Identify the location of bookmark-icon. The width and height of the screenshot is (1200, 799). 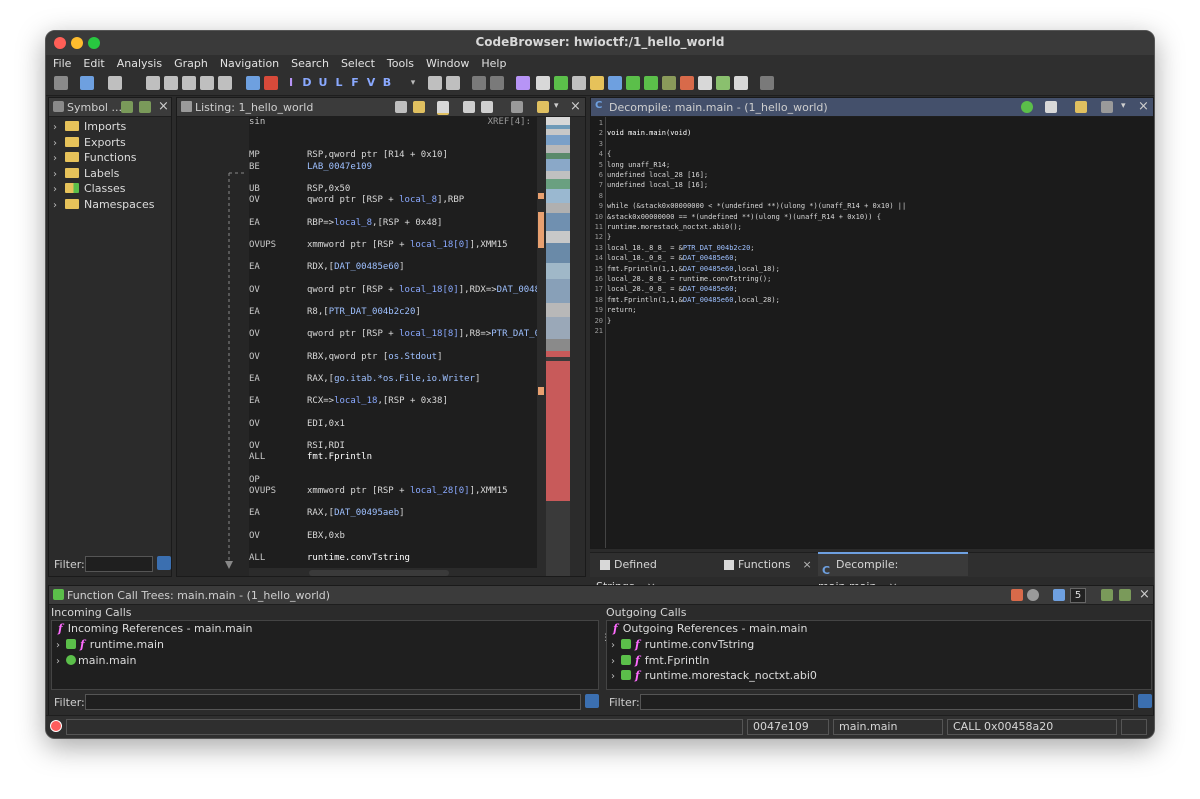
(271, 83).